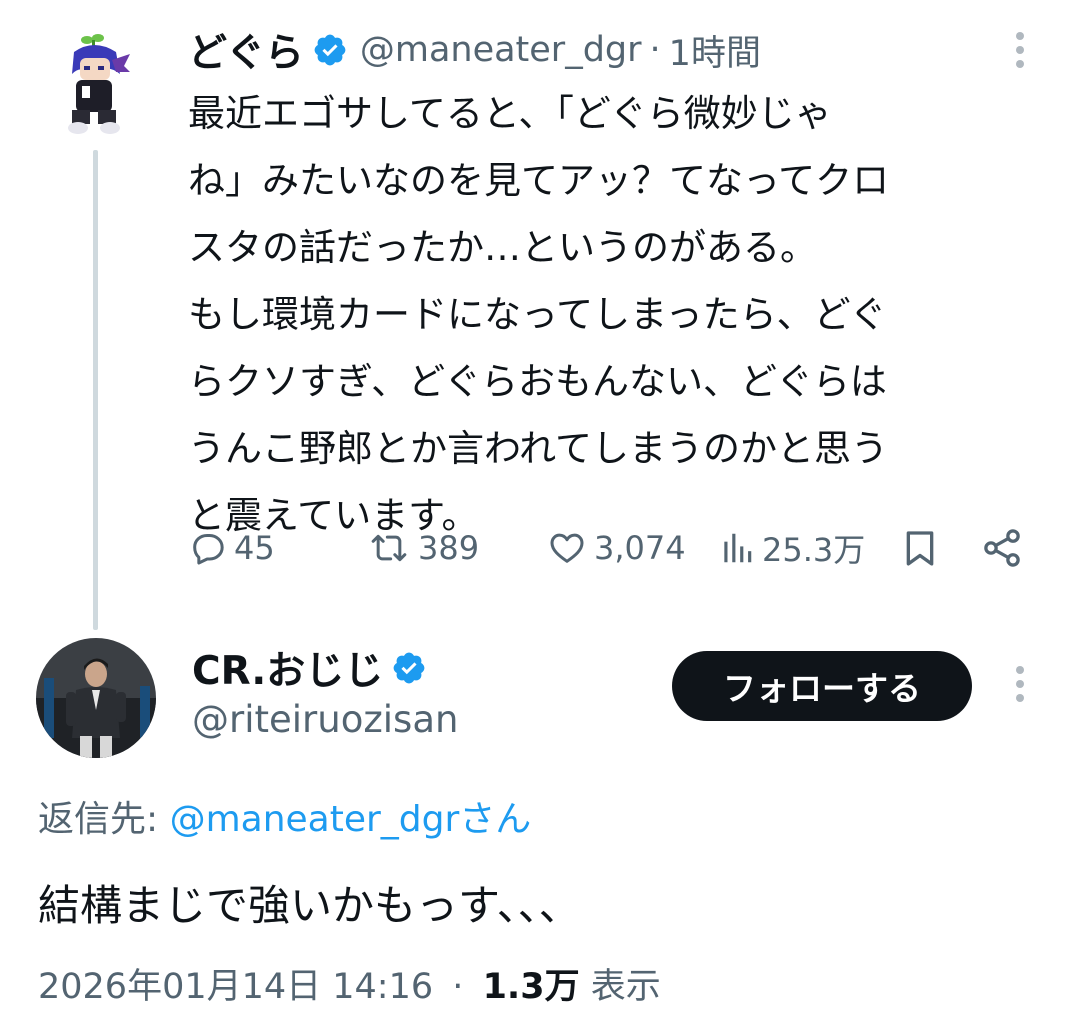 Image resolution: width=1080 pixels, height=1031 pixels. What do you see at coordinates (501, 50) in the screenshot?
I see `parent-handle: @maneater_dgr` at bounding box center [501, 50].